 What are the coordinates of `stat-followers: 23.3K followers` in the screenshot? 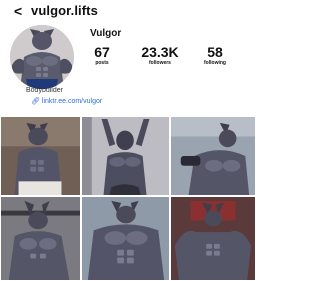 It's located at (160, 55).